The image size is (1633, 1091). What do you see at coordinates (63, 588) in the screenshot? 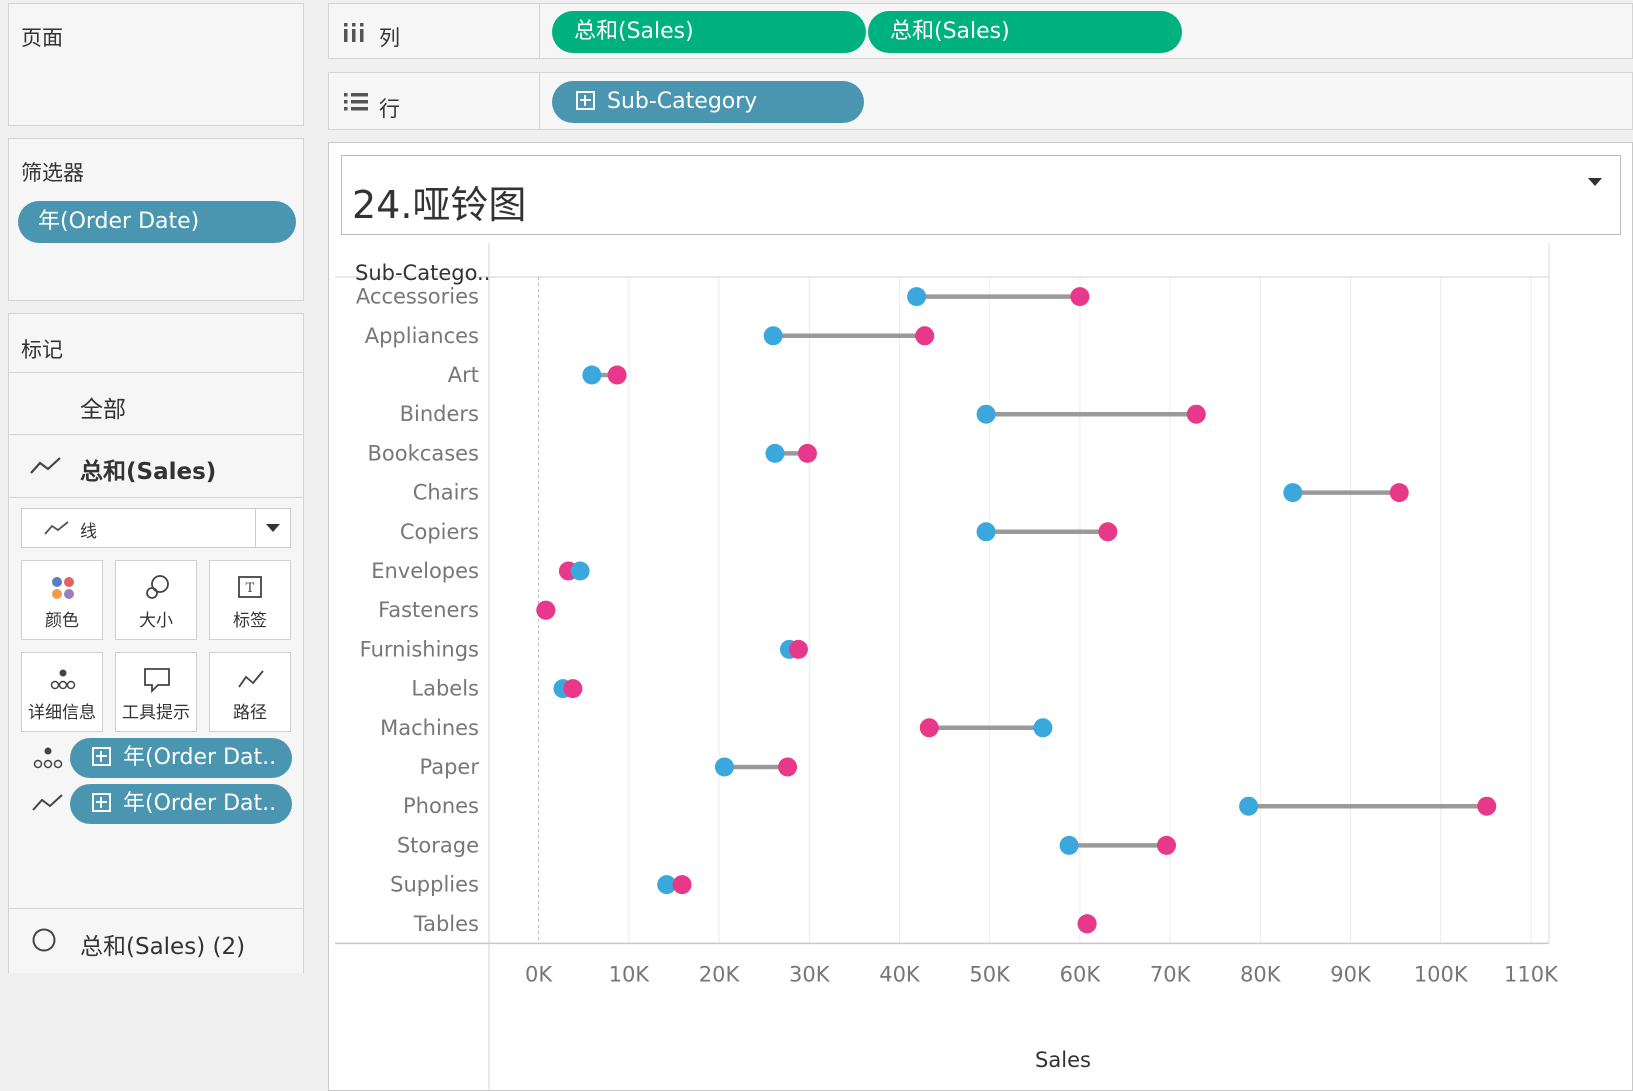
I see `color-icon` at bounding box center [63, 588].